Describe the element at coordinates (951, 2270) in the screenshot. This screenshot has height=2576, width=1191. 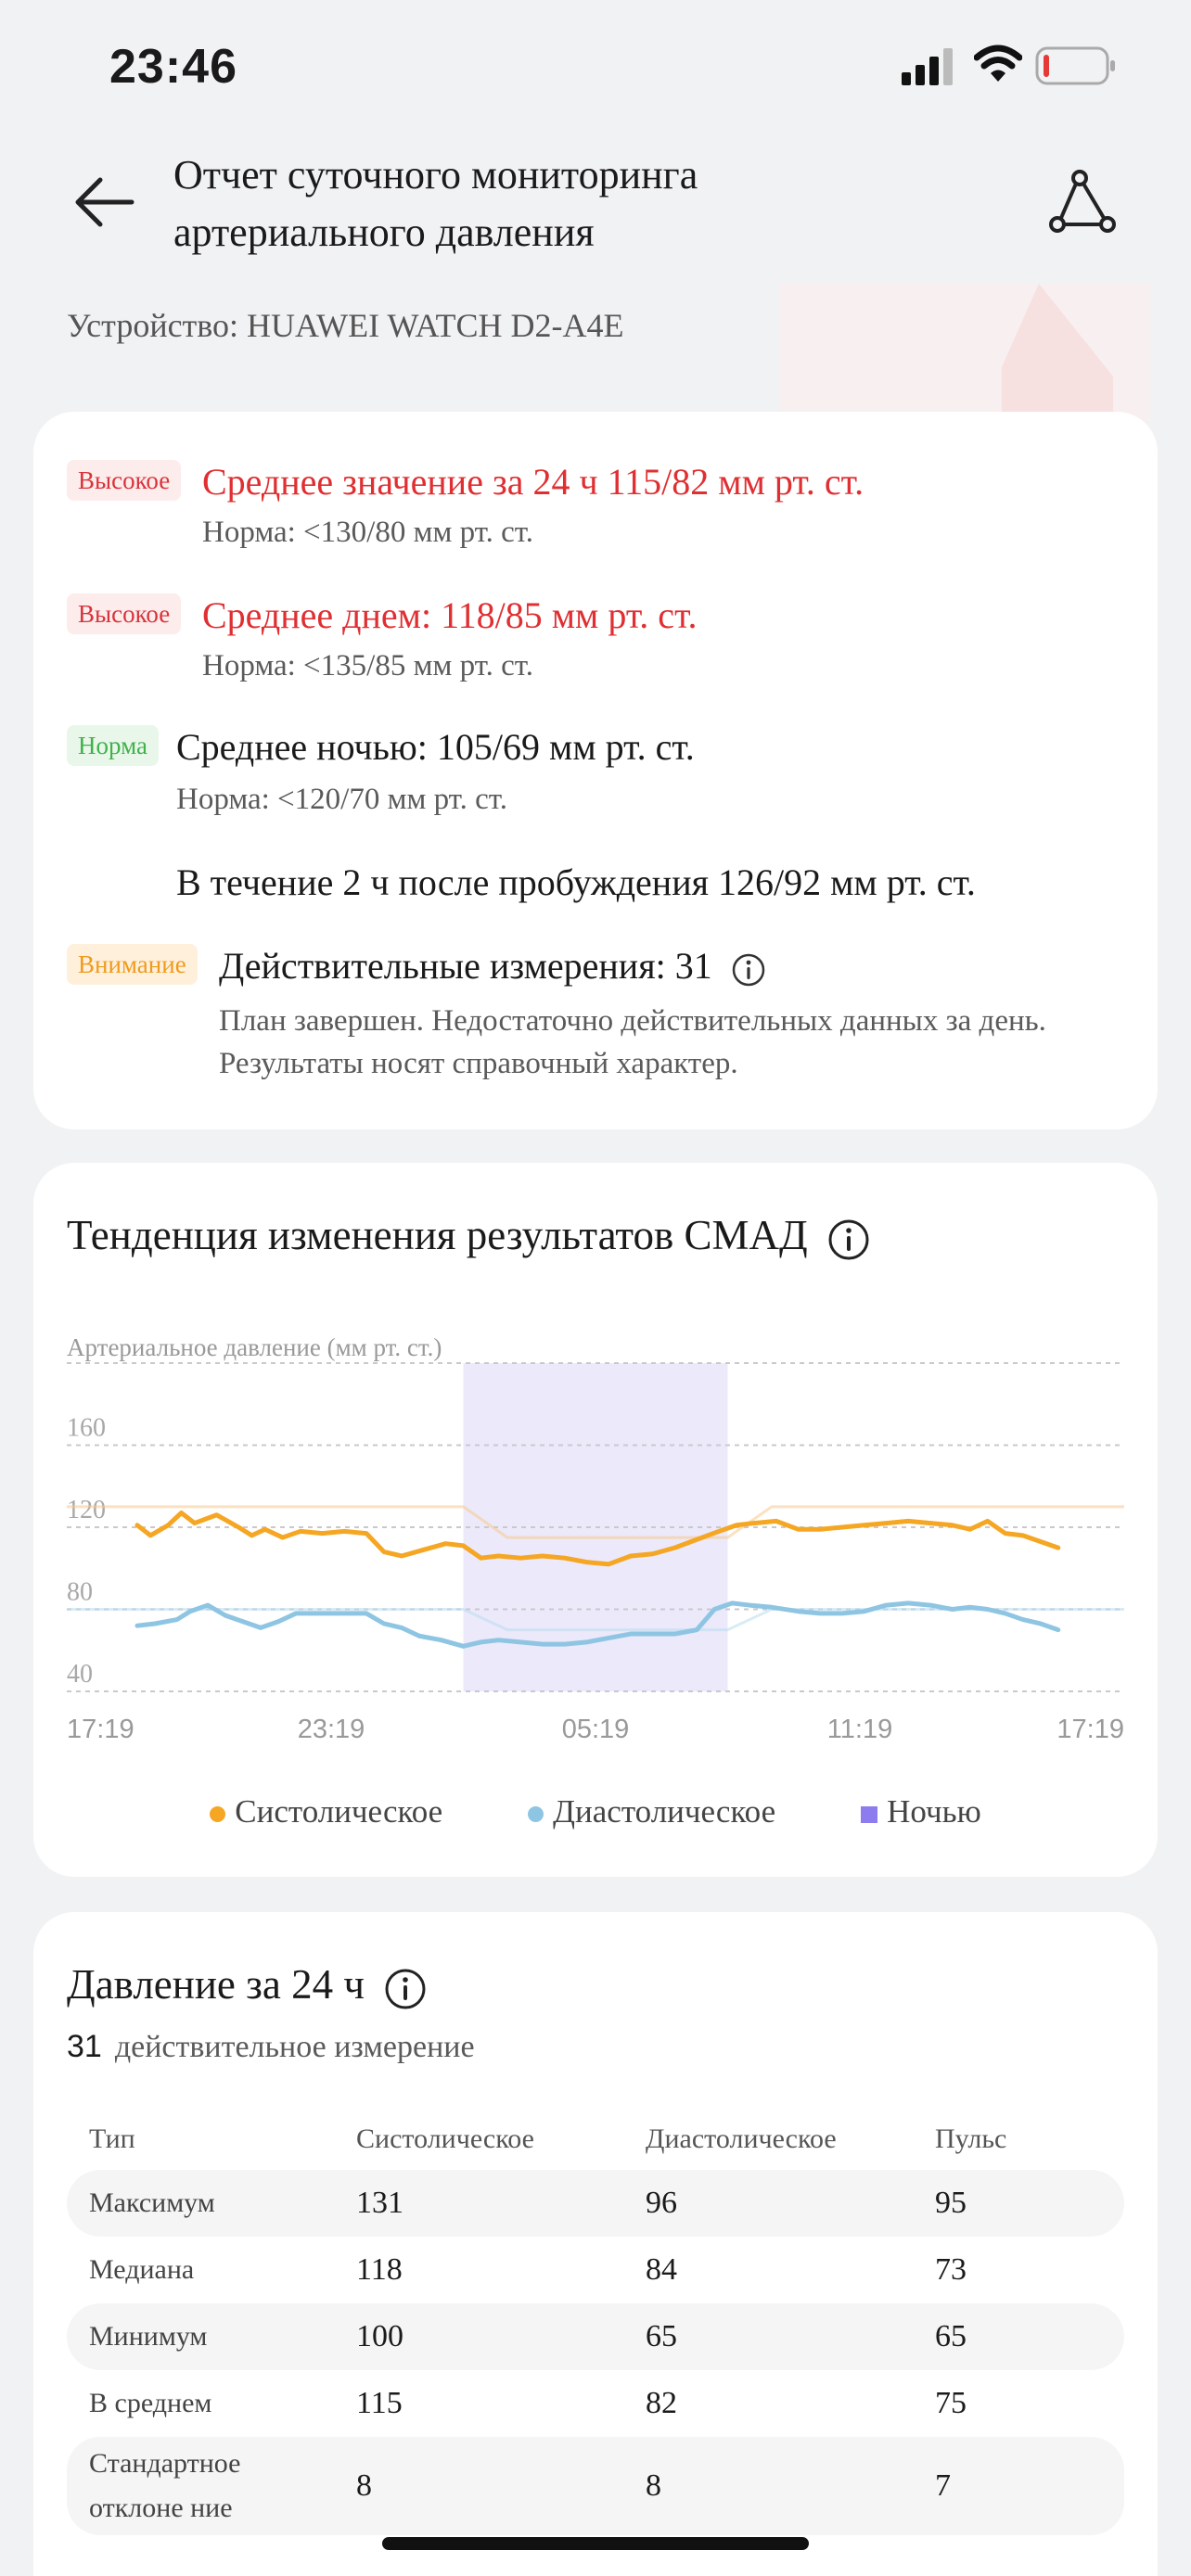
I see `table-cell: 73` at that location.